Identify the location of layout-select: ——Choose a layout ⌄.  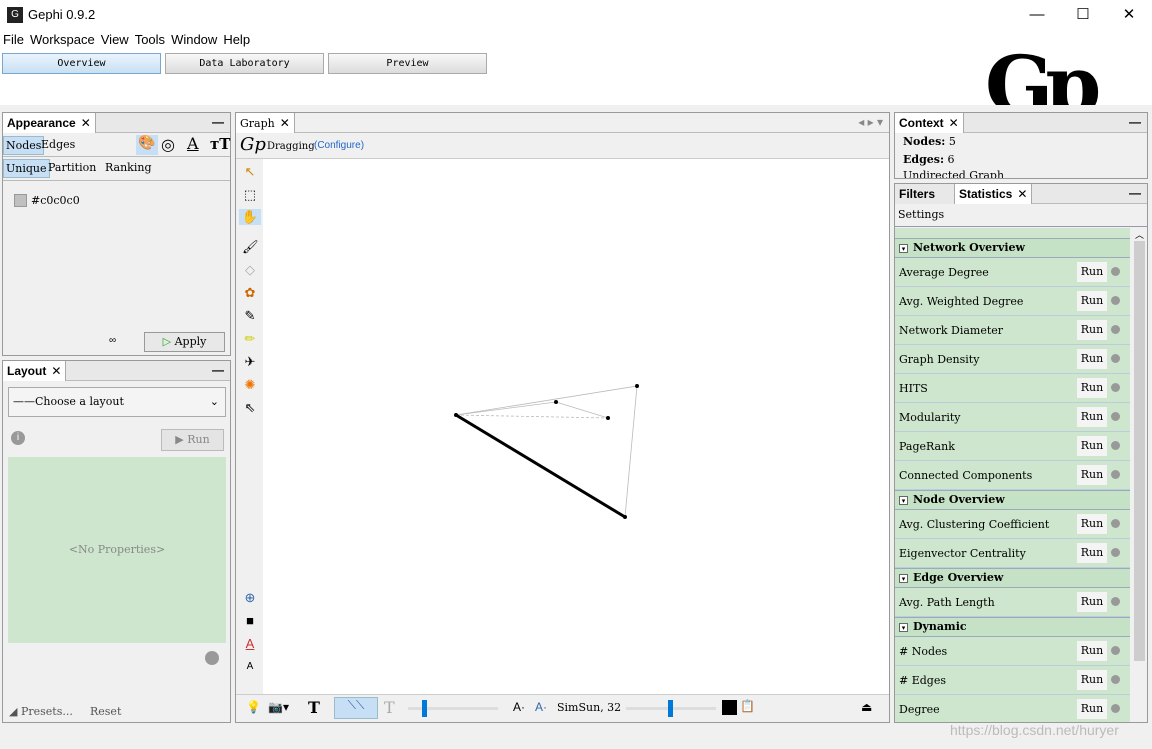
(117, 402).